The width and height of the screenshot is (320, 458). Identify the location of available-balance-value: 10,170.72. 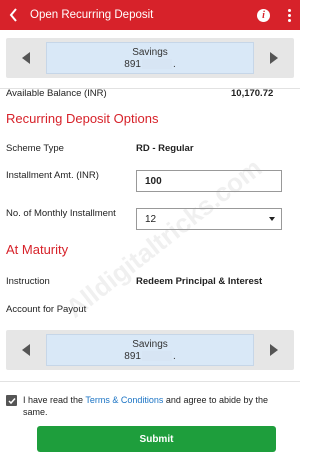
(252, 93).